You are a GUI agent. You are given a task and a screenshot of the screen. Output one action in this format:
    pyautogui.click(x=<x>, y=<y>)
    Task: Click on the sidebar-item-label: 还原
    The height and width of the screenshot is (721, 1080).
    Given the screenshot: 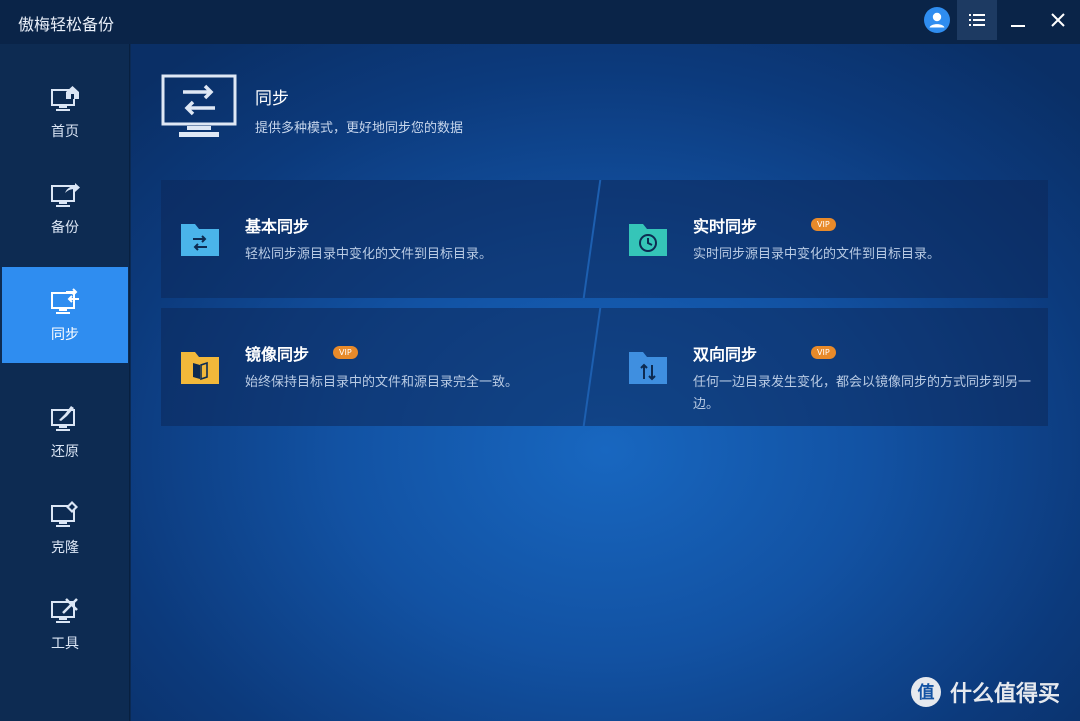 What is the action you would take?
    pyautogui.click(x=65, y=452)
    